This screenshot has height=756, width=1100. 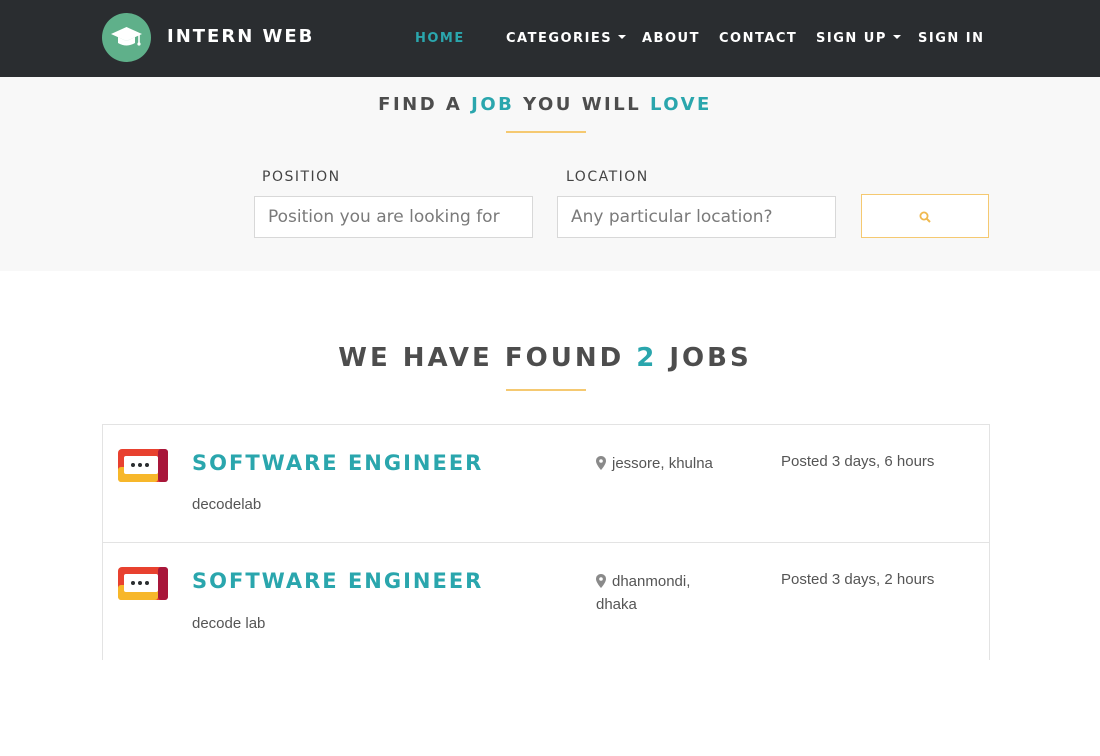 I want to click on nav-home-label: HOME, so click(x=440, y=38).